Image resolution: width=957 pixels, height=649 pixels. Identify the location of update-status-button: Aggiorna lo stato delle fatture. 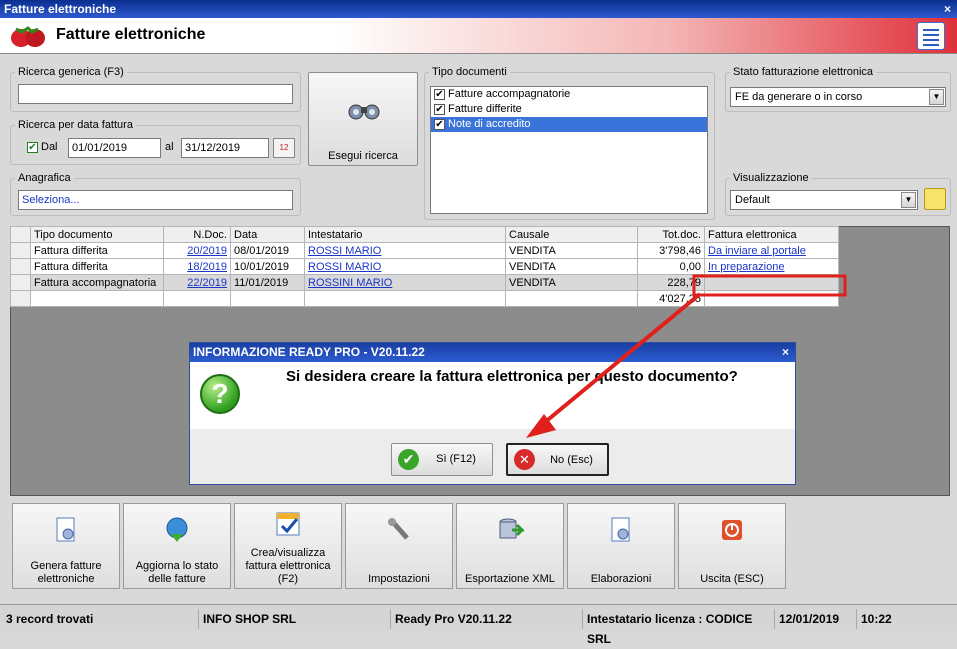
(177, 546).